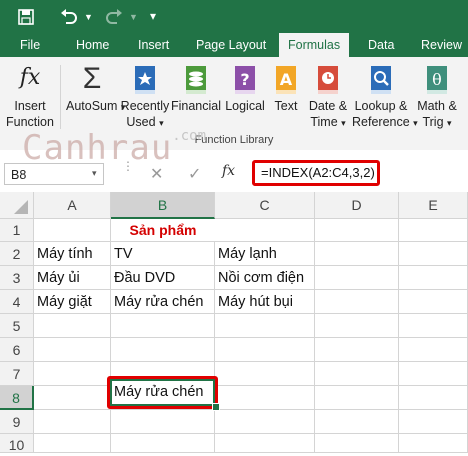 The height and width of the screenshot is (456, 468). What do you see at coordinates (17, 230) in the screenshot?
I see `row-header-1: 1` at bounding box center [17, 230].